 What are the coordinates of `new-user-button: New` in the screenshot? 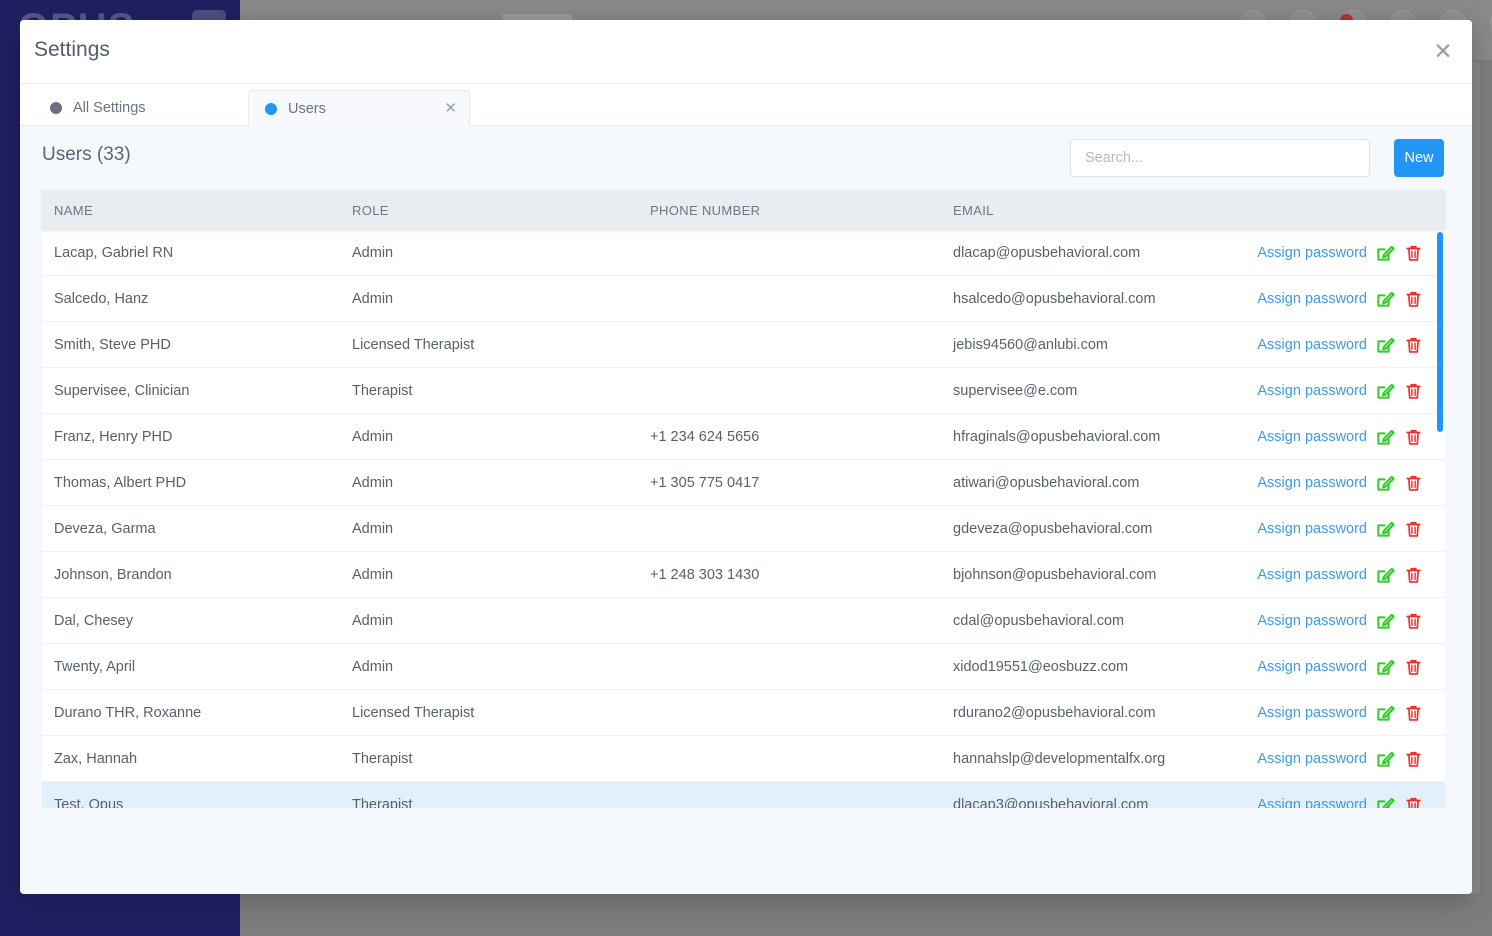 It's located at (1419, 158).